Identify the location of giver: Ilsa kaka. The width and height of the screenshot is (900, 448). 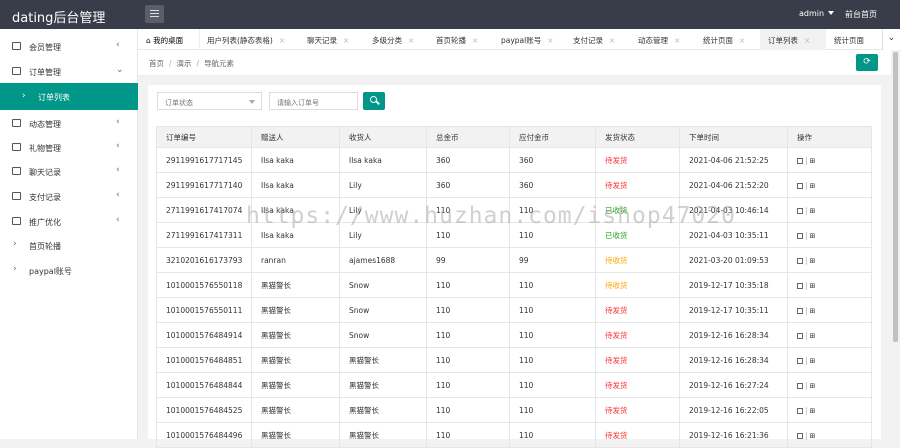
(295, 160).